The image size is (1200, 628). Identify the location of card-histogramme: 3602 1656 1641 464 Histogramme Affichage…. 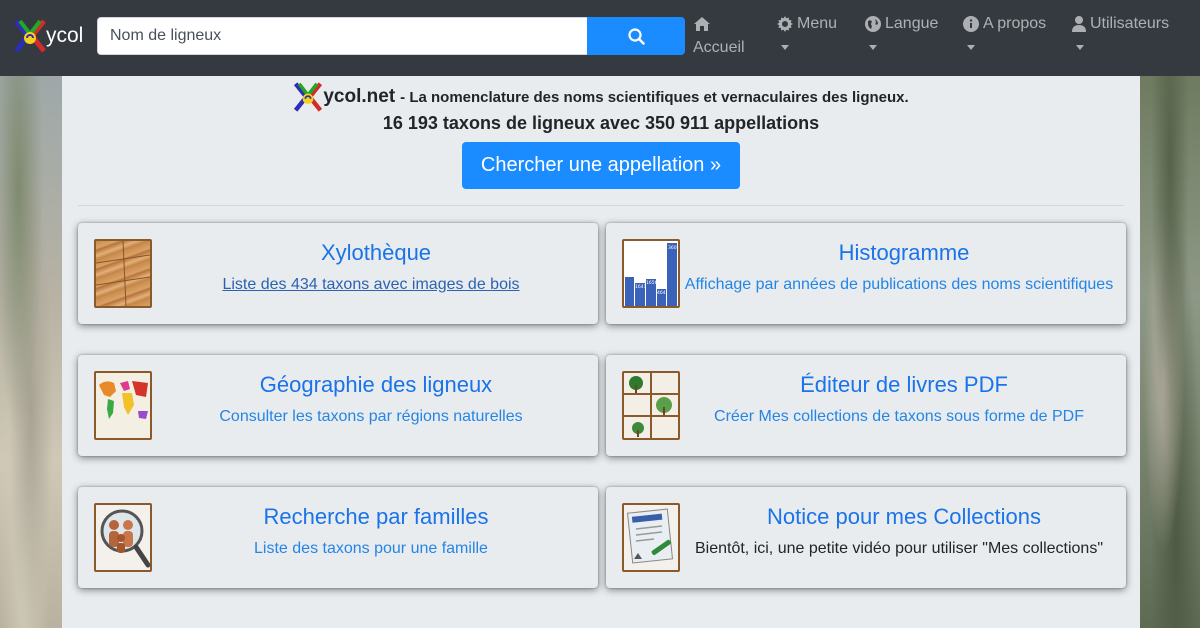
(866, 273).